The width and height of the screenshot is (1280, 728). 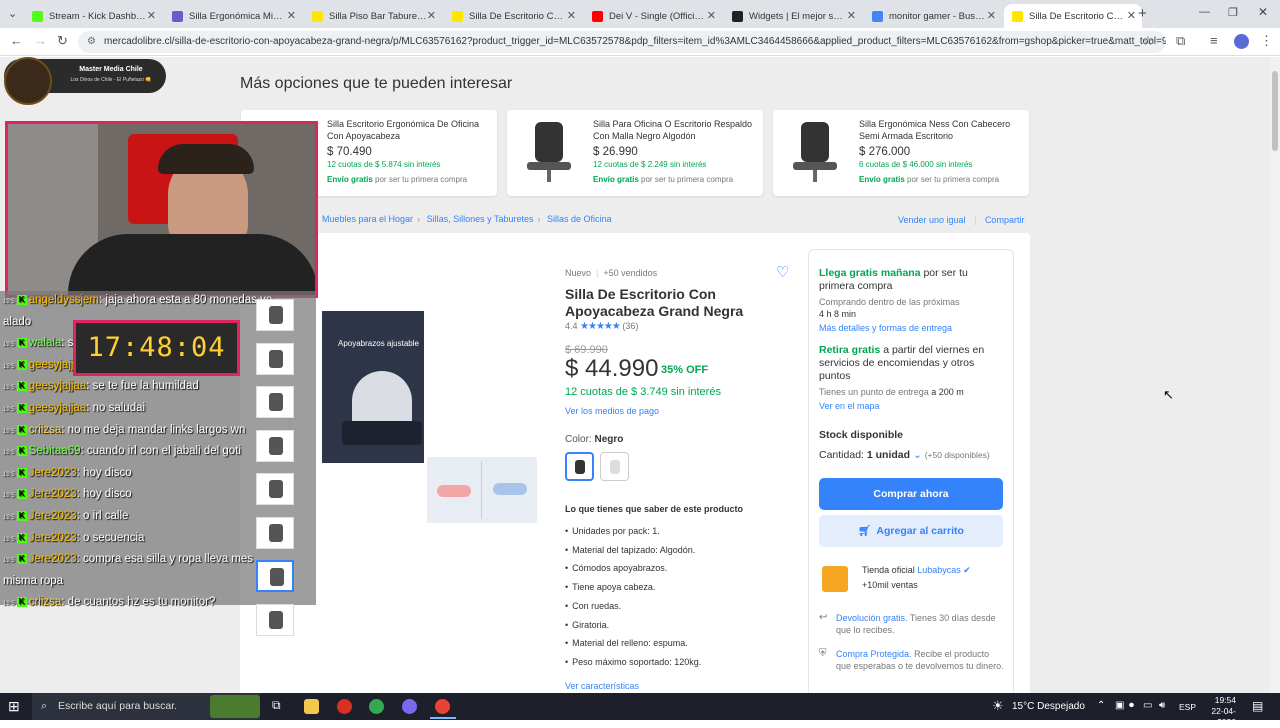 I want to click on minimize-icon: —, so click(x=1204, y=12).